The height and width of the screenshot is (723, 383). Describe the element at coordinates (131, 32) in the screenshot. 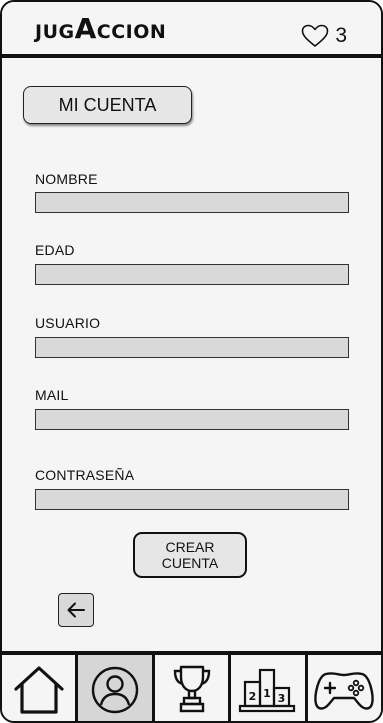

I see `logo-text-part3: CCION` at that location.